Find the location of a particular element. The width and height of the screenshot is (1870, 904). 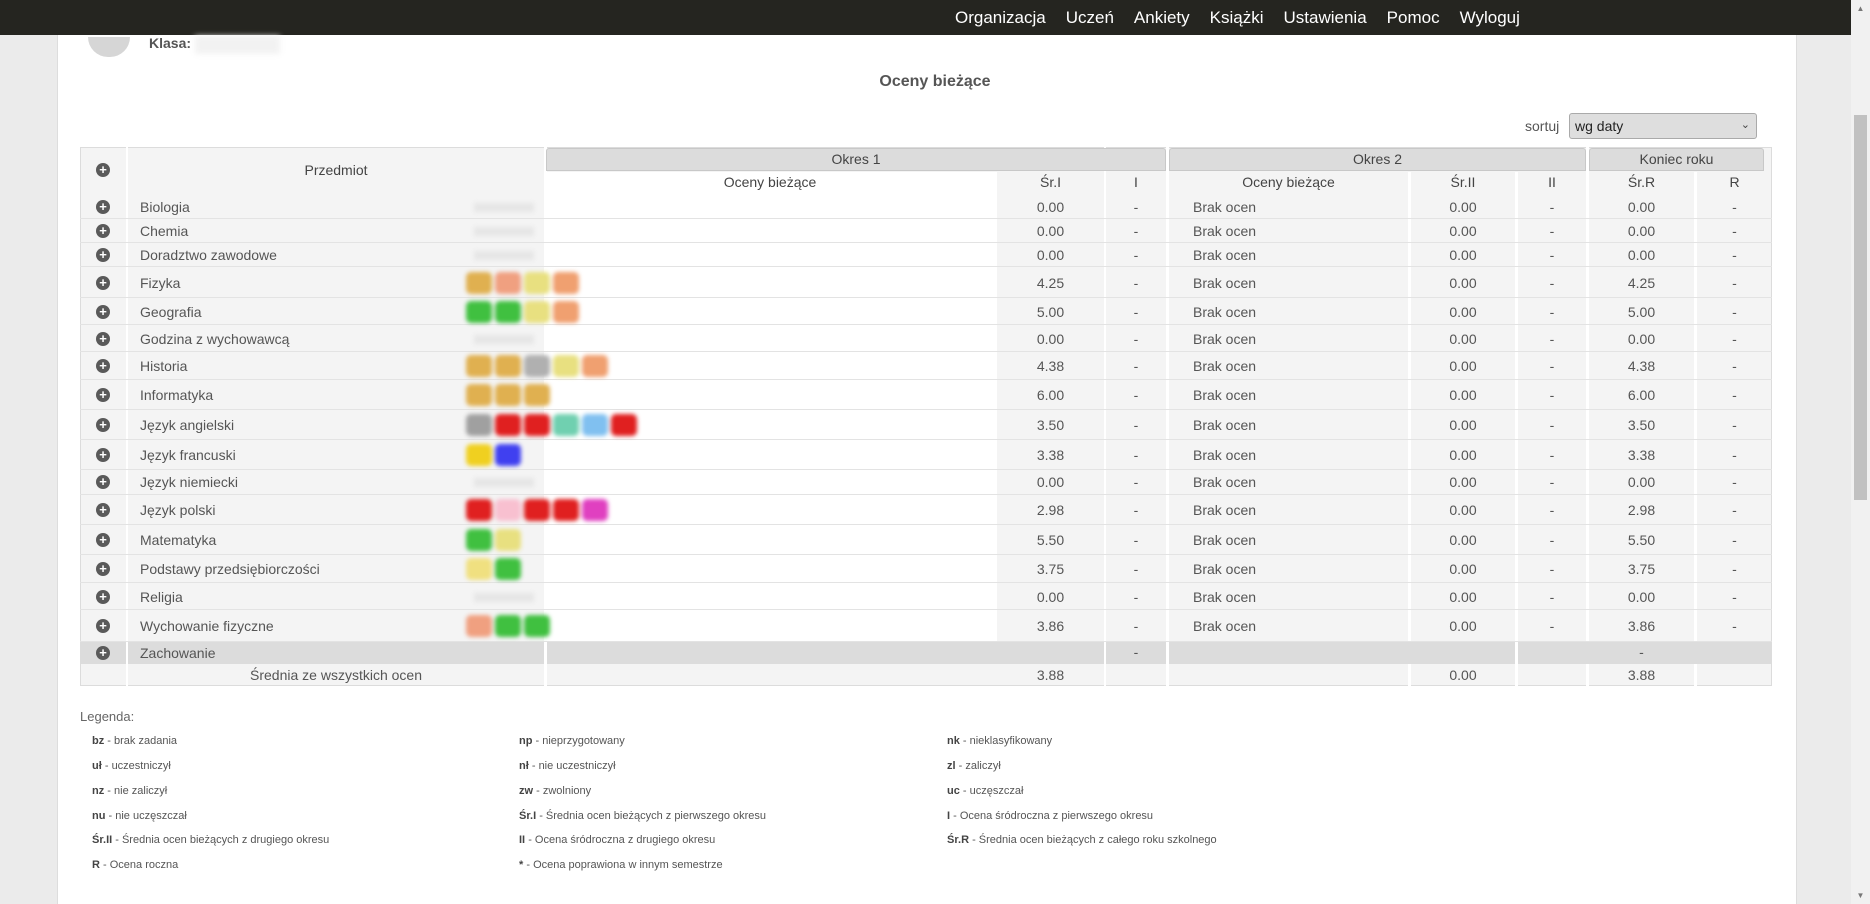

summary-sr2: 0.00 is located at coordinates (1463, 675).